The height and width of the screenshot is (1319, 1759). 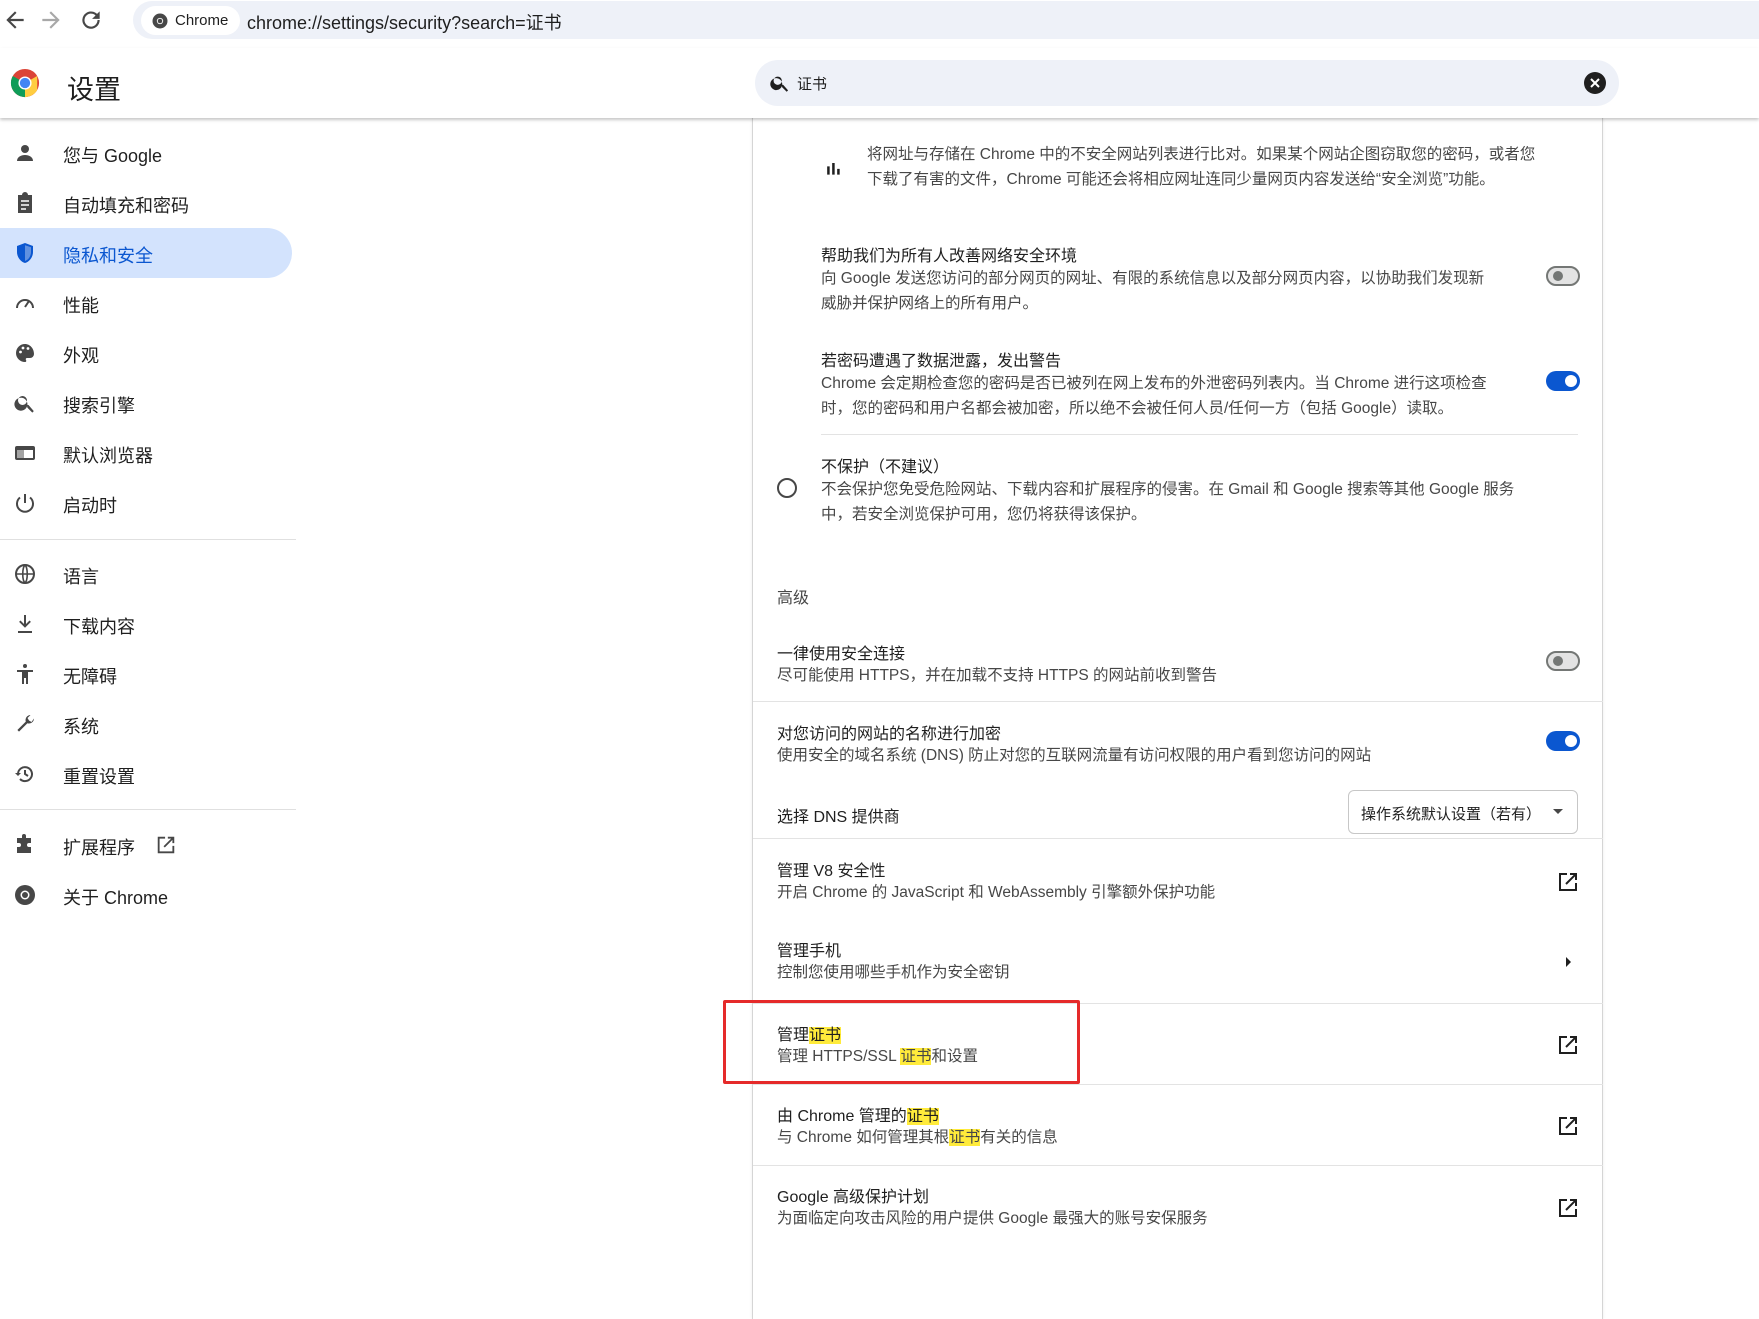 What do you see at coordinates (25, 774) in the screenshot?
I see `history-icon` at bounding box center [25, 774].